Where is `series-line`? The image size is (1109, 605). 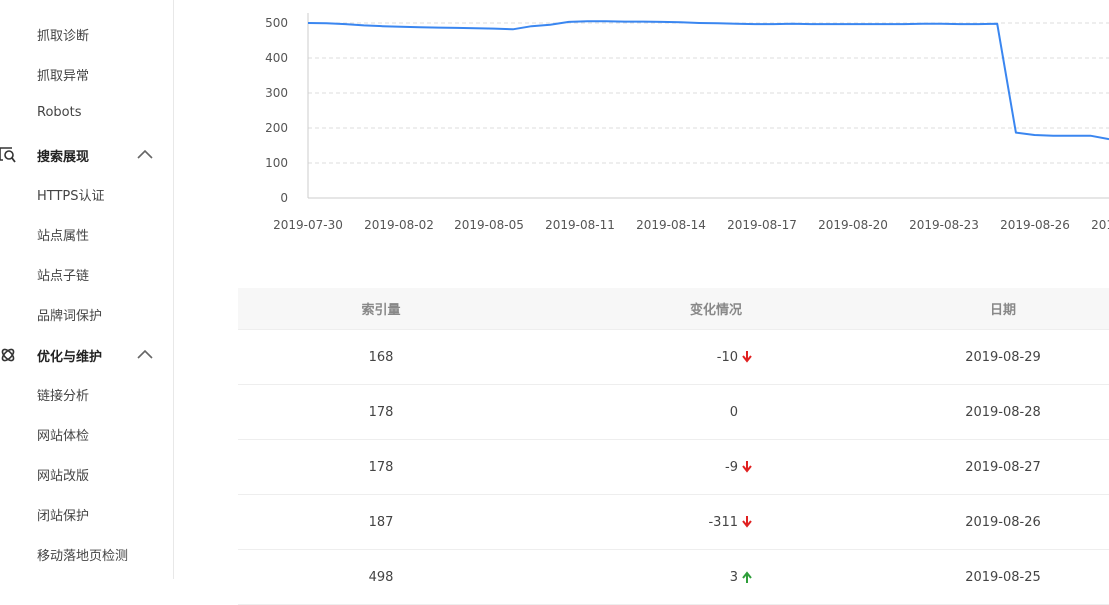
series-line is located at coordinates (708, 80).